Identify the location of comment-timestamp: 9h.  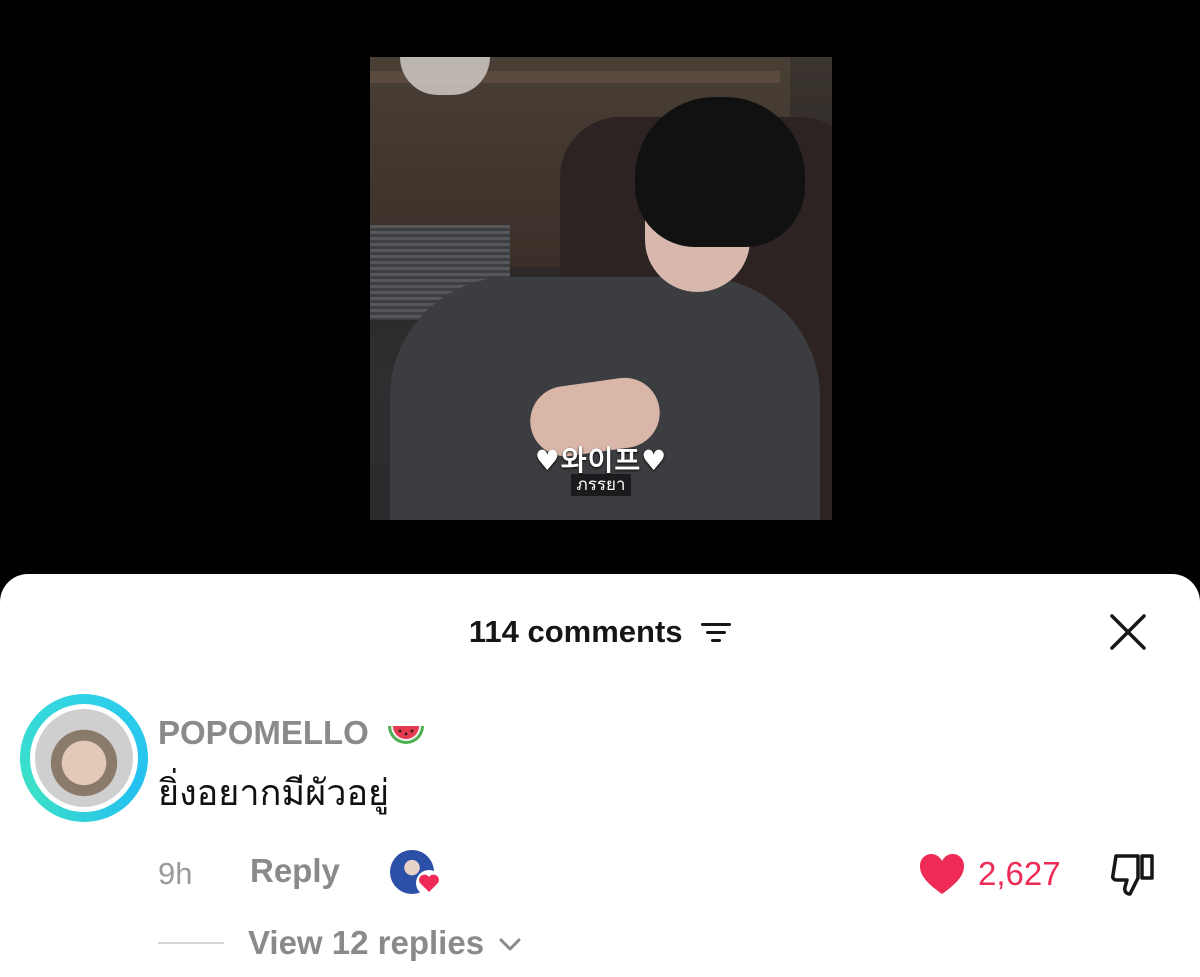
(175, 873).